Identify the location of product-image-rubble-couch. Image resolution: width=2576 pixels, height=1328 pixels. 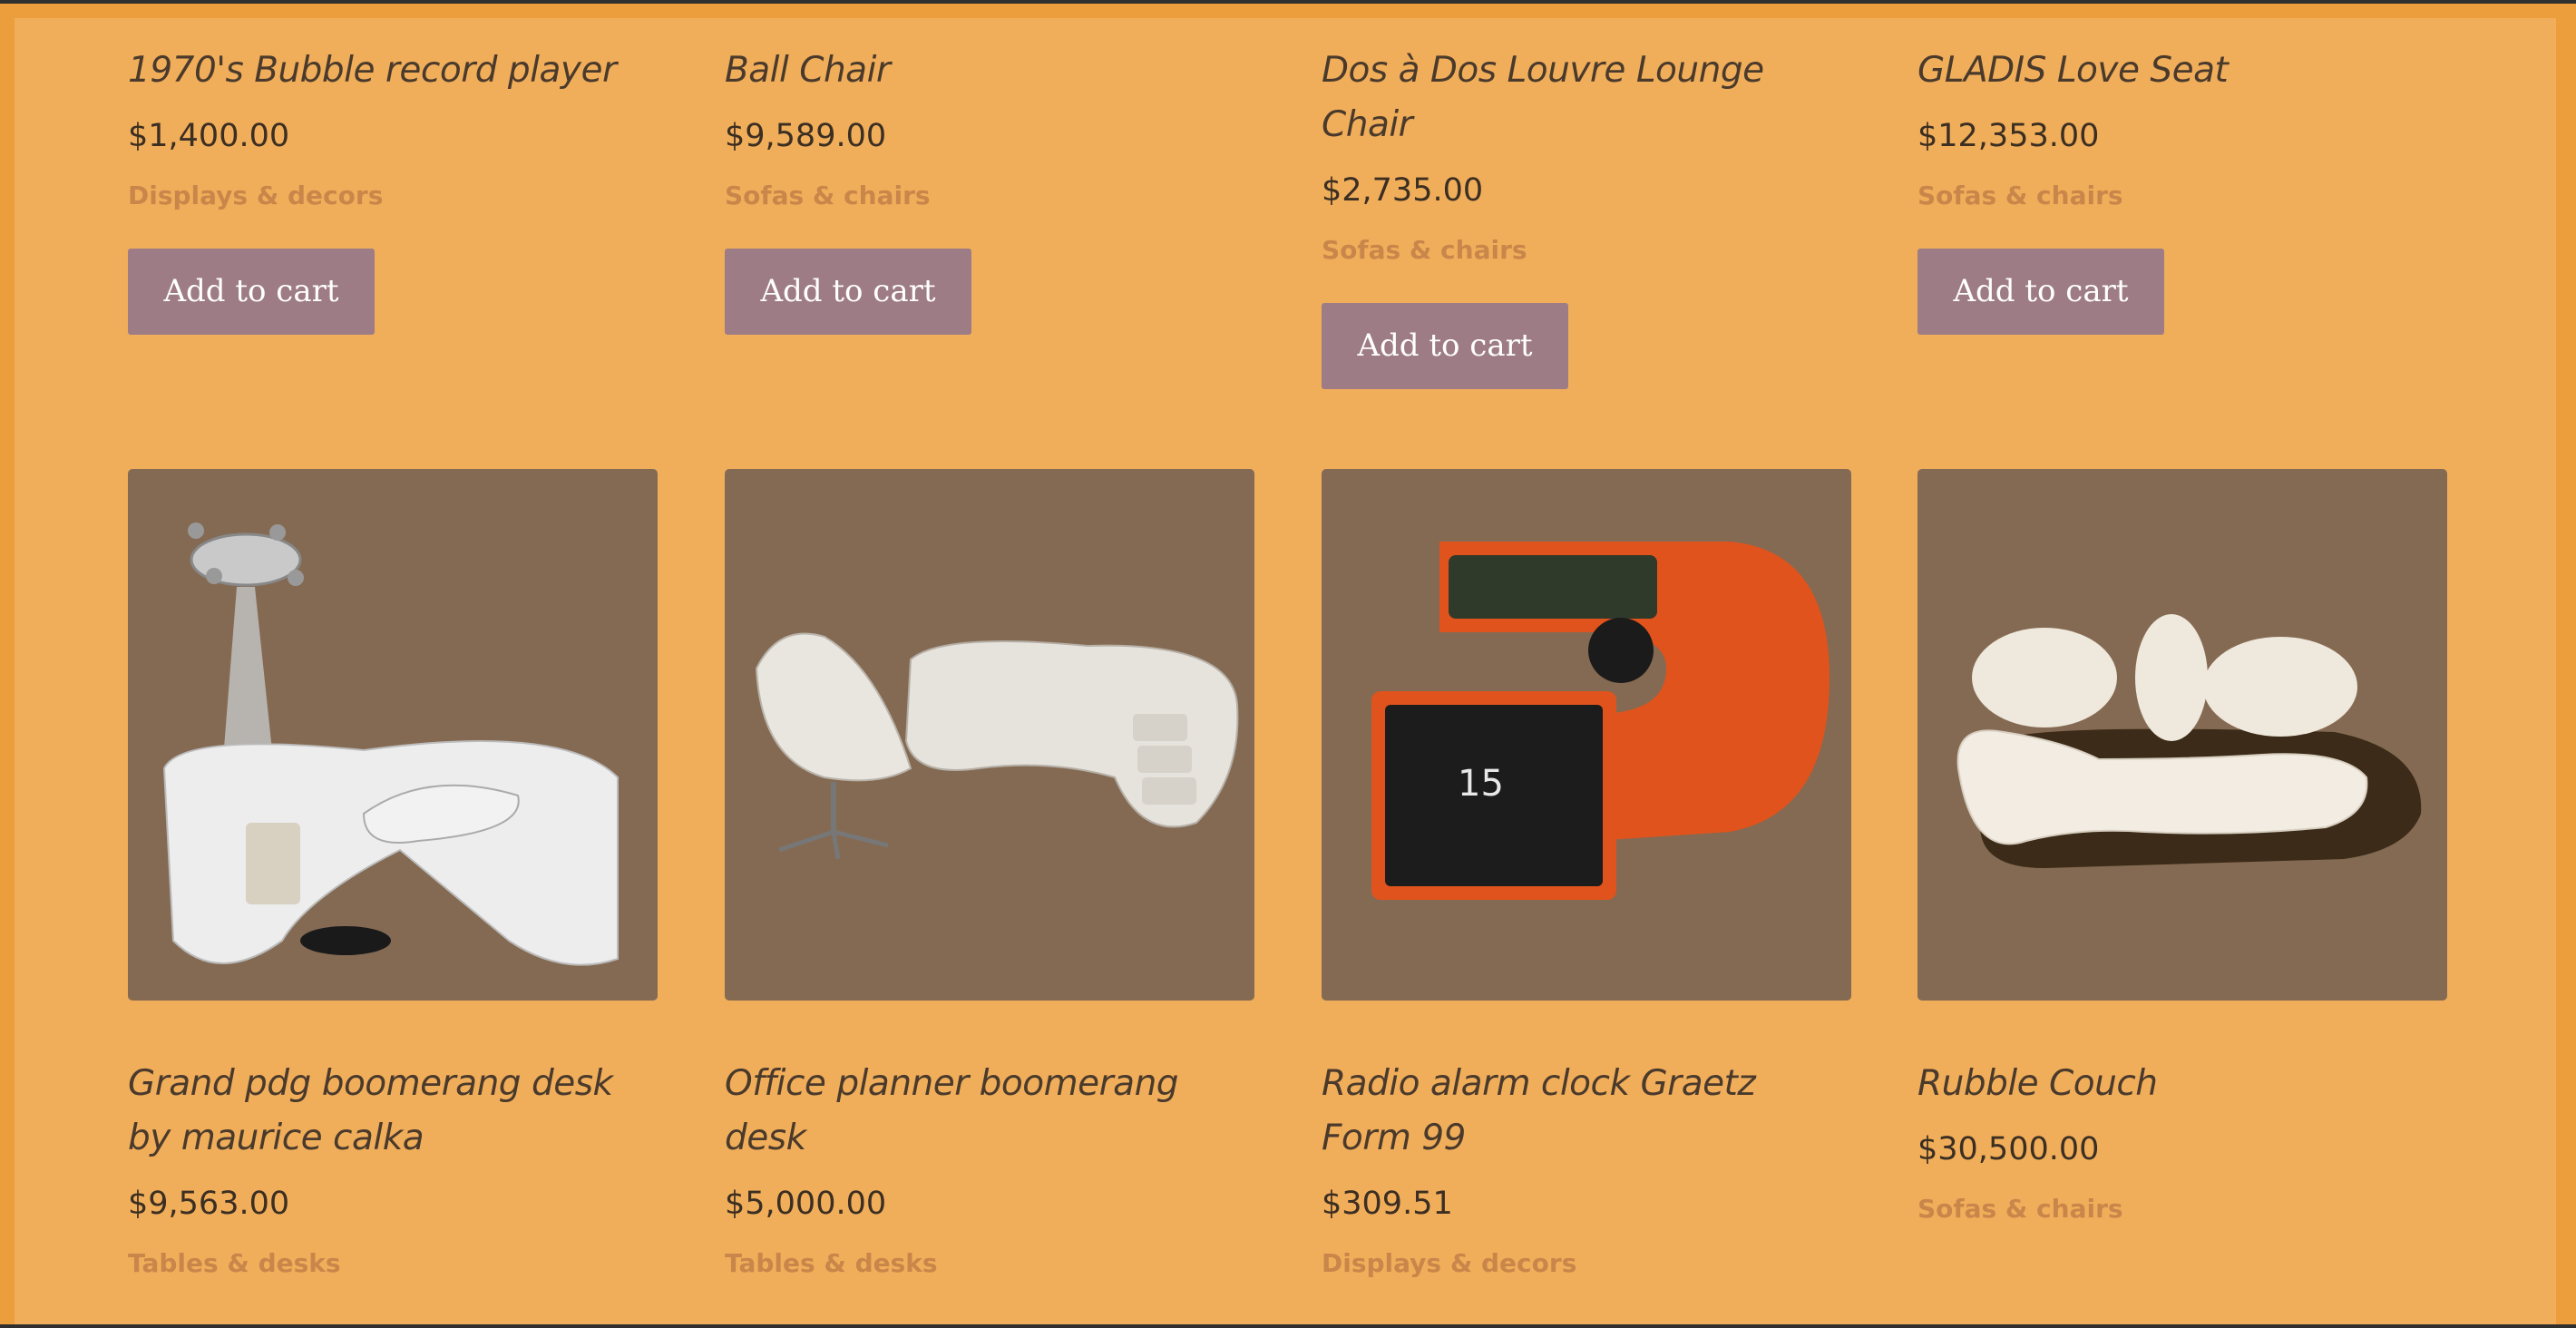
(2182, 735).